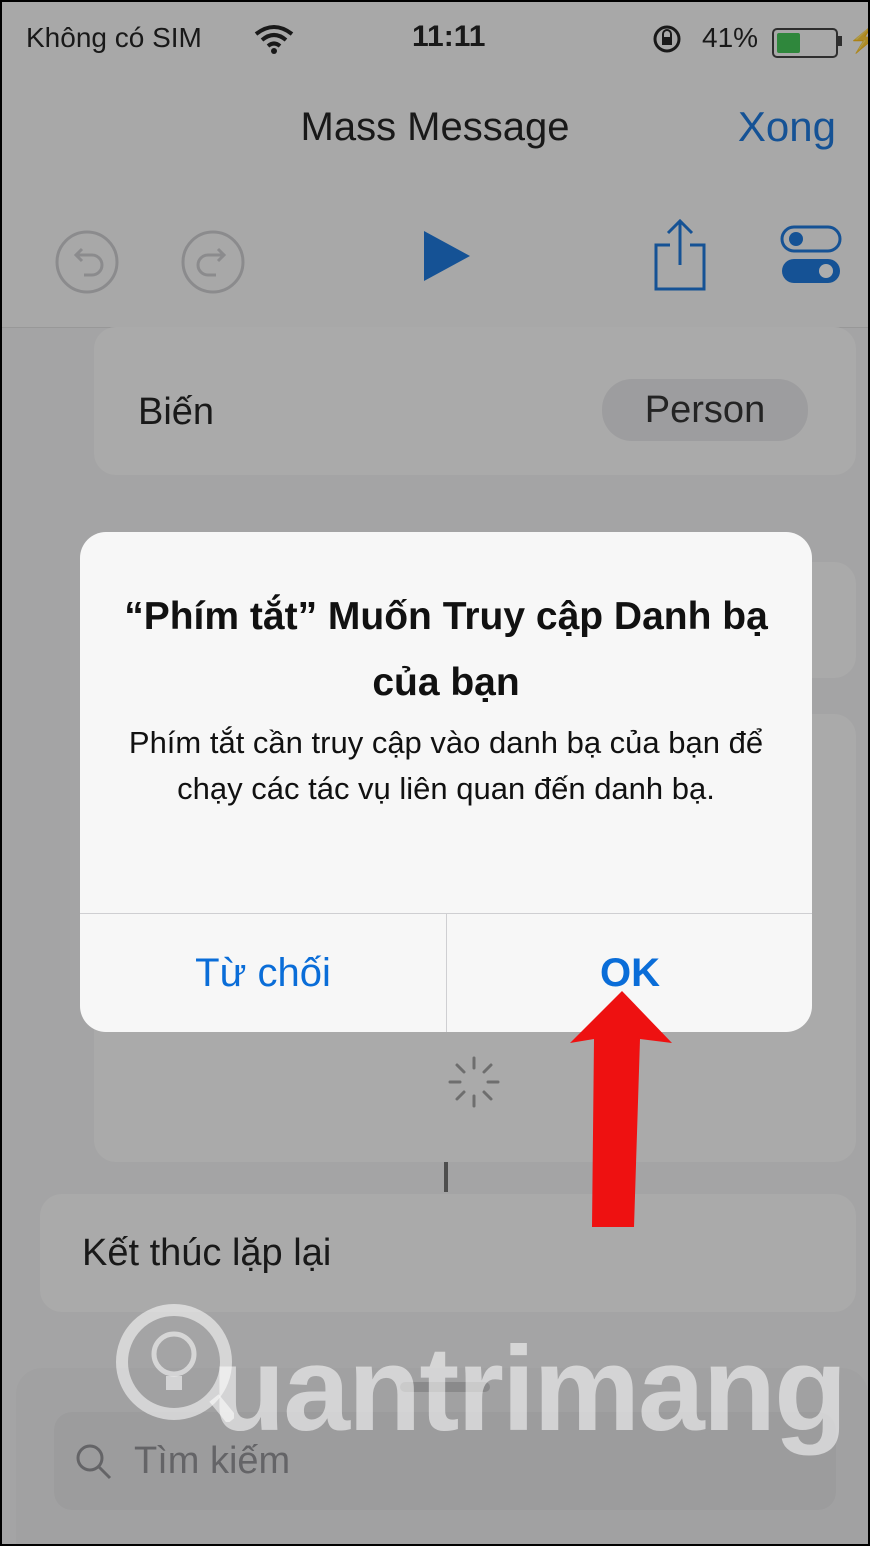  What do you see at coordinates (529, 1389) in the screenshot?
I see `watermark-text: uantrimang` at bounding box center [529, 1389].